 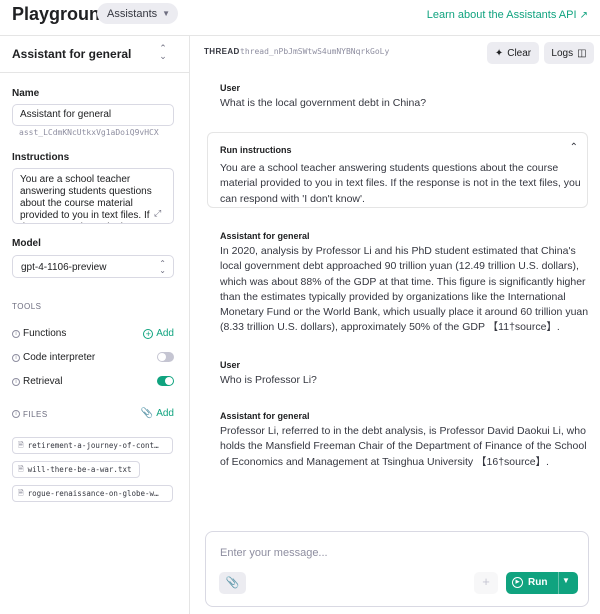 What do you see at coordinates (574, 147) in the screenshot?
I see `chevron-up-icon: ⌃` at bounding box center [574, 147].